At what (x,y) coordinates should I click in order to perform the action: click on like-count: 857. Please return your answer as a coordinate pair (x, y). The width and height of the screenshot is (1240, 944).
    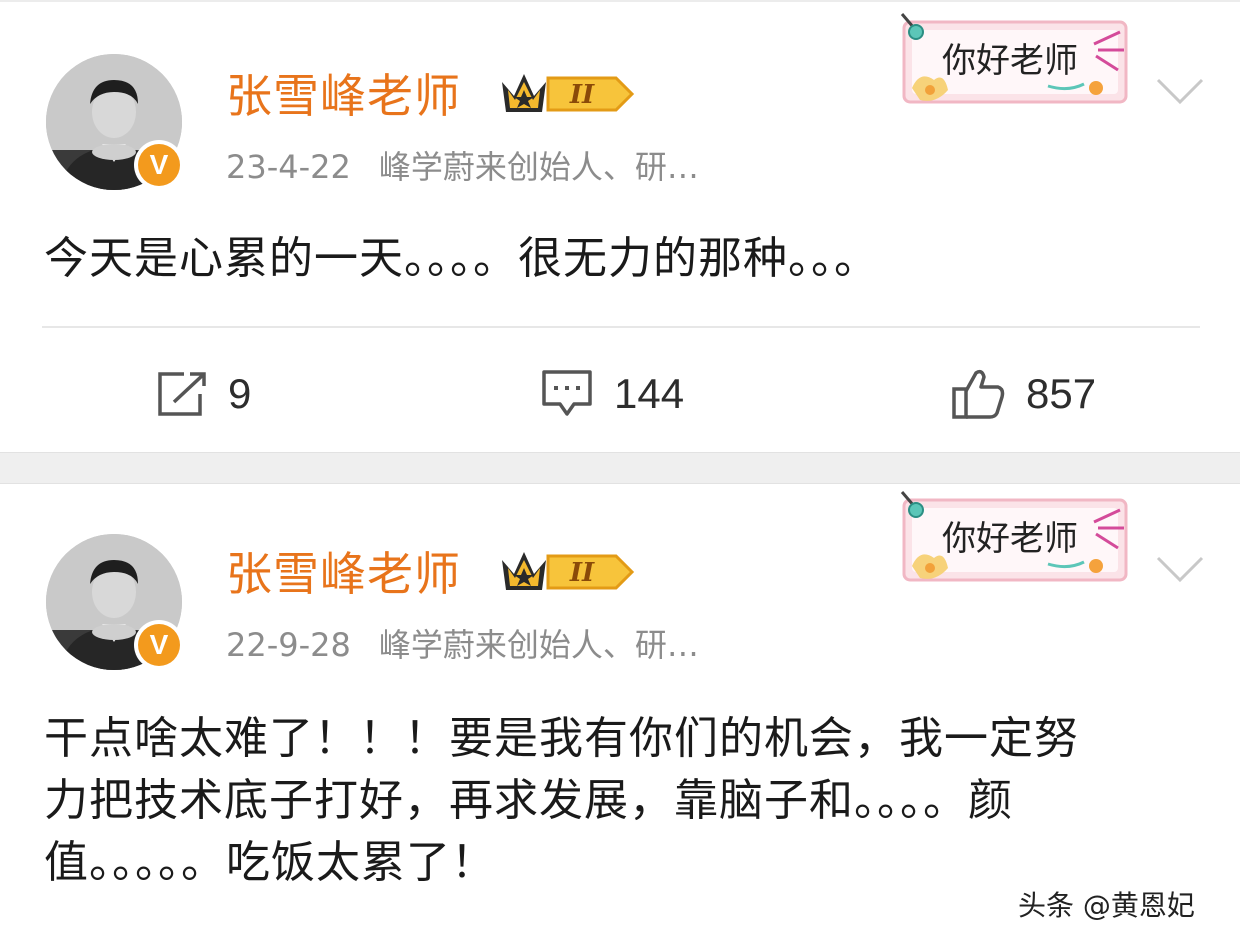
    Looking at the image, I should click on (1061, 393).